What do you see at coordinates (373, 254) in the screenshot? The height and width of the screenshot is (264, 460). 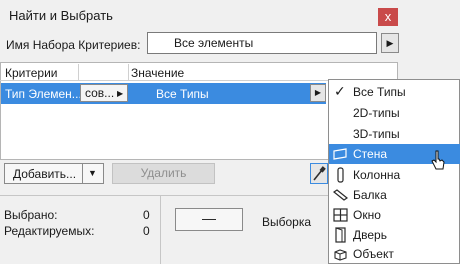 I see `dropdown-item-label: Объект` at bounding box center [373, 254].